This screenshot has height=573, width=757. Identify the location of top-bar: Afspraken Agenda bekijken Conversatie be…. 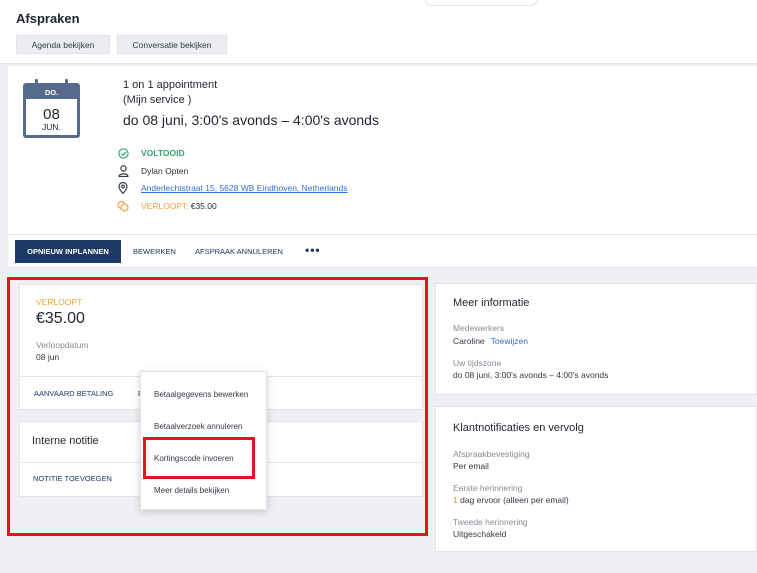
(378, 32).